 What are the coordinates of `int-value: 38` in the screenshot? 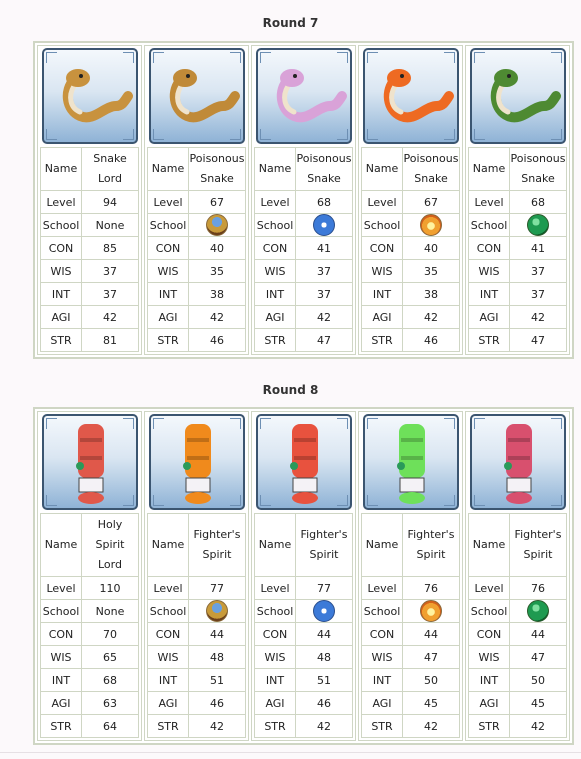 It's located at (217, 294).